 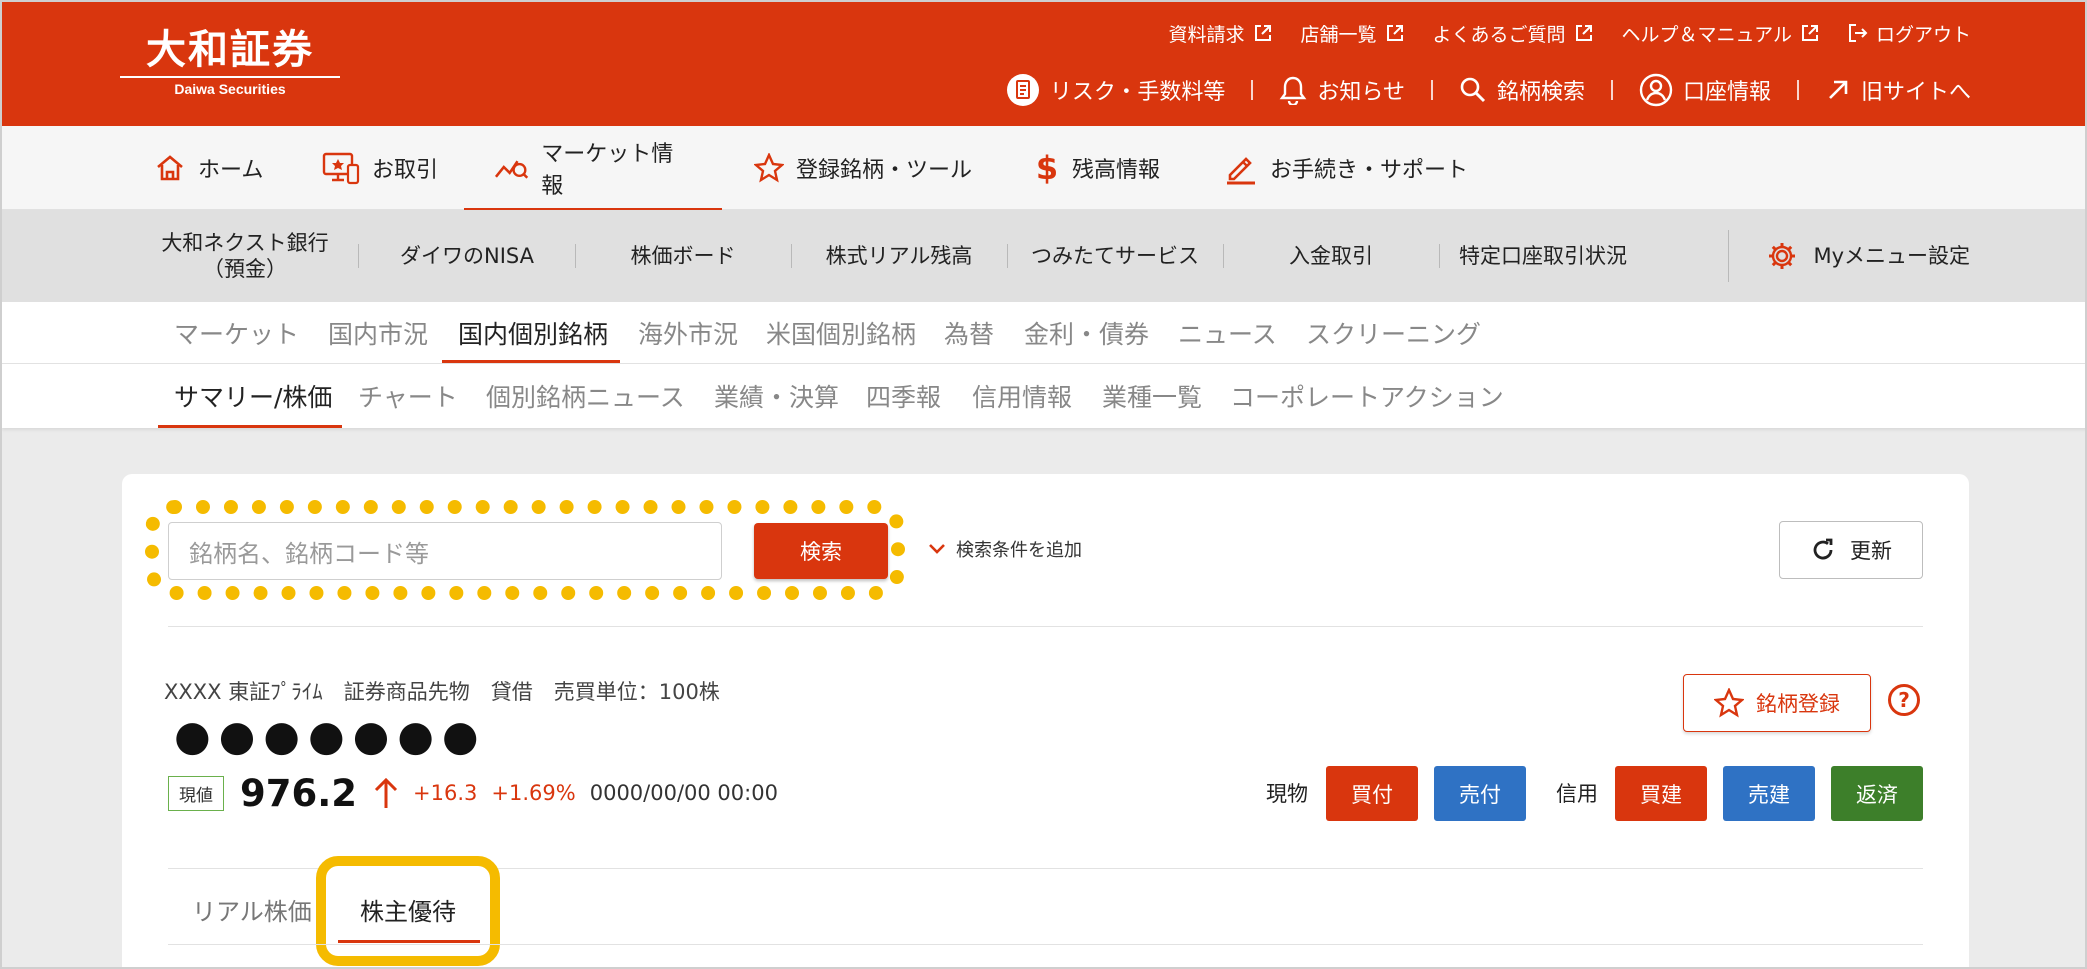 What do you see at coordinates (1293, 90) in the screenshot?
I see `bell-icon` at bounding box center [1293, 90].